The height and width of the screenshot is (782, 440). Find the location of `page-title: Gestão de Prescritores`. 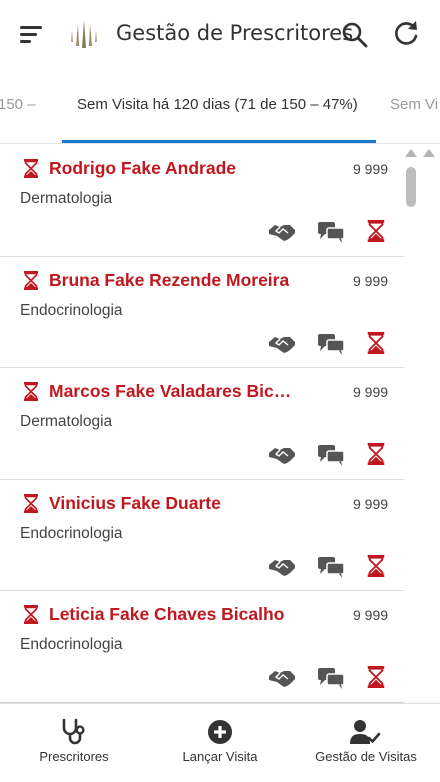

page-title: Gestão de Prescritores is located at coordinates (235, 33).